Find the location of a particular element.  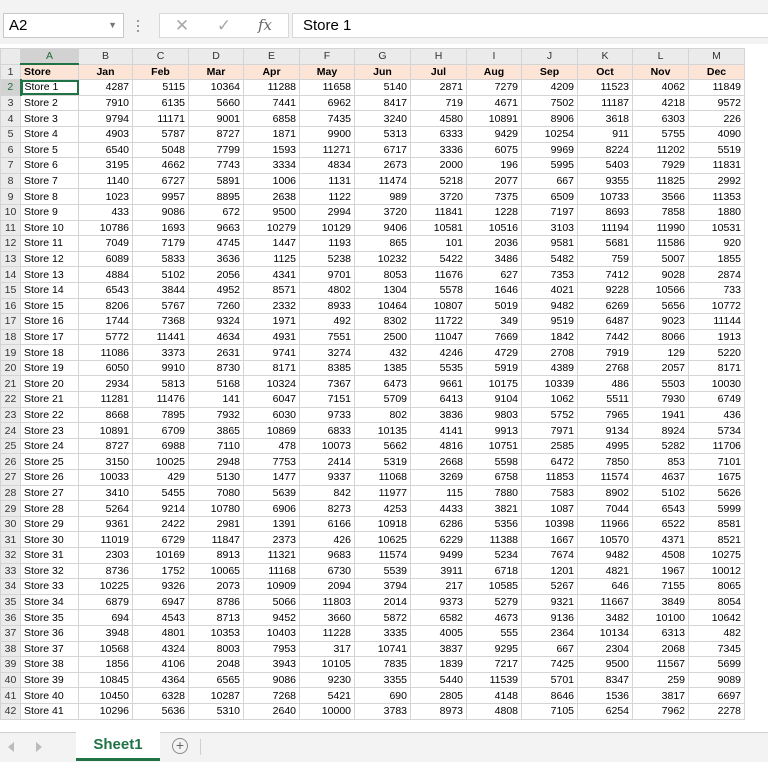

store-name-cell: Store 21 is located at coordinates (49, 399).